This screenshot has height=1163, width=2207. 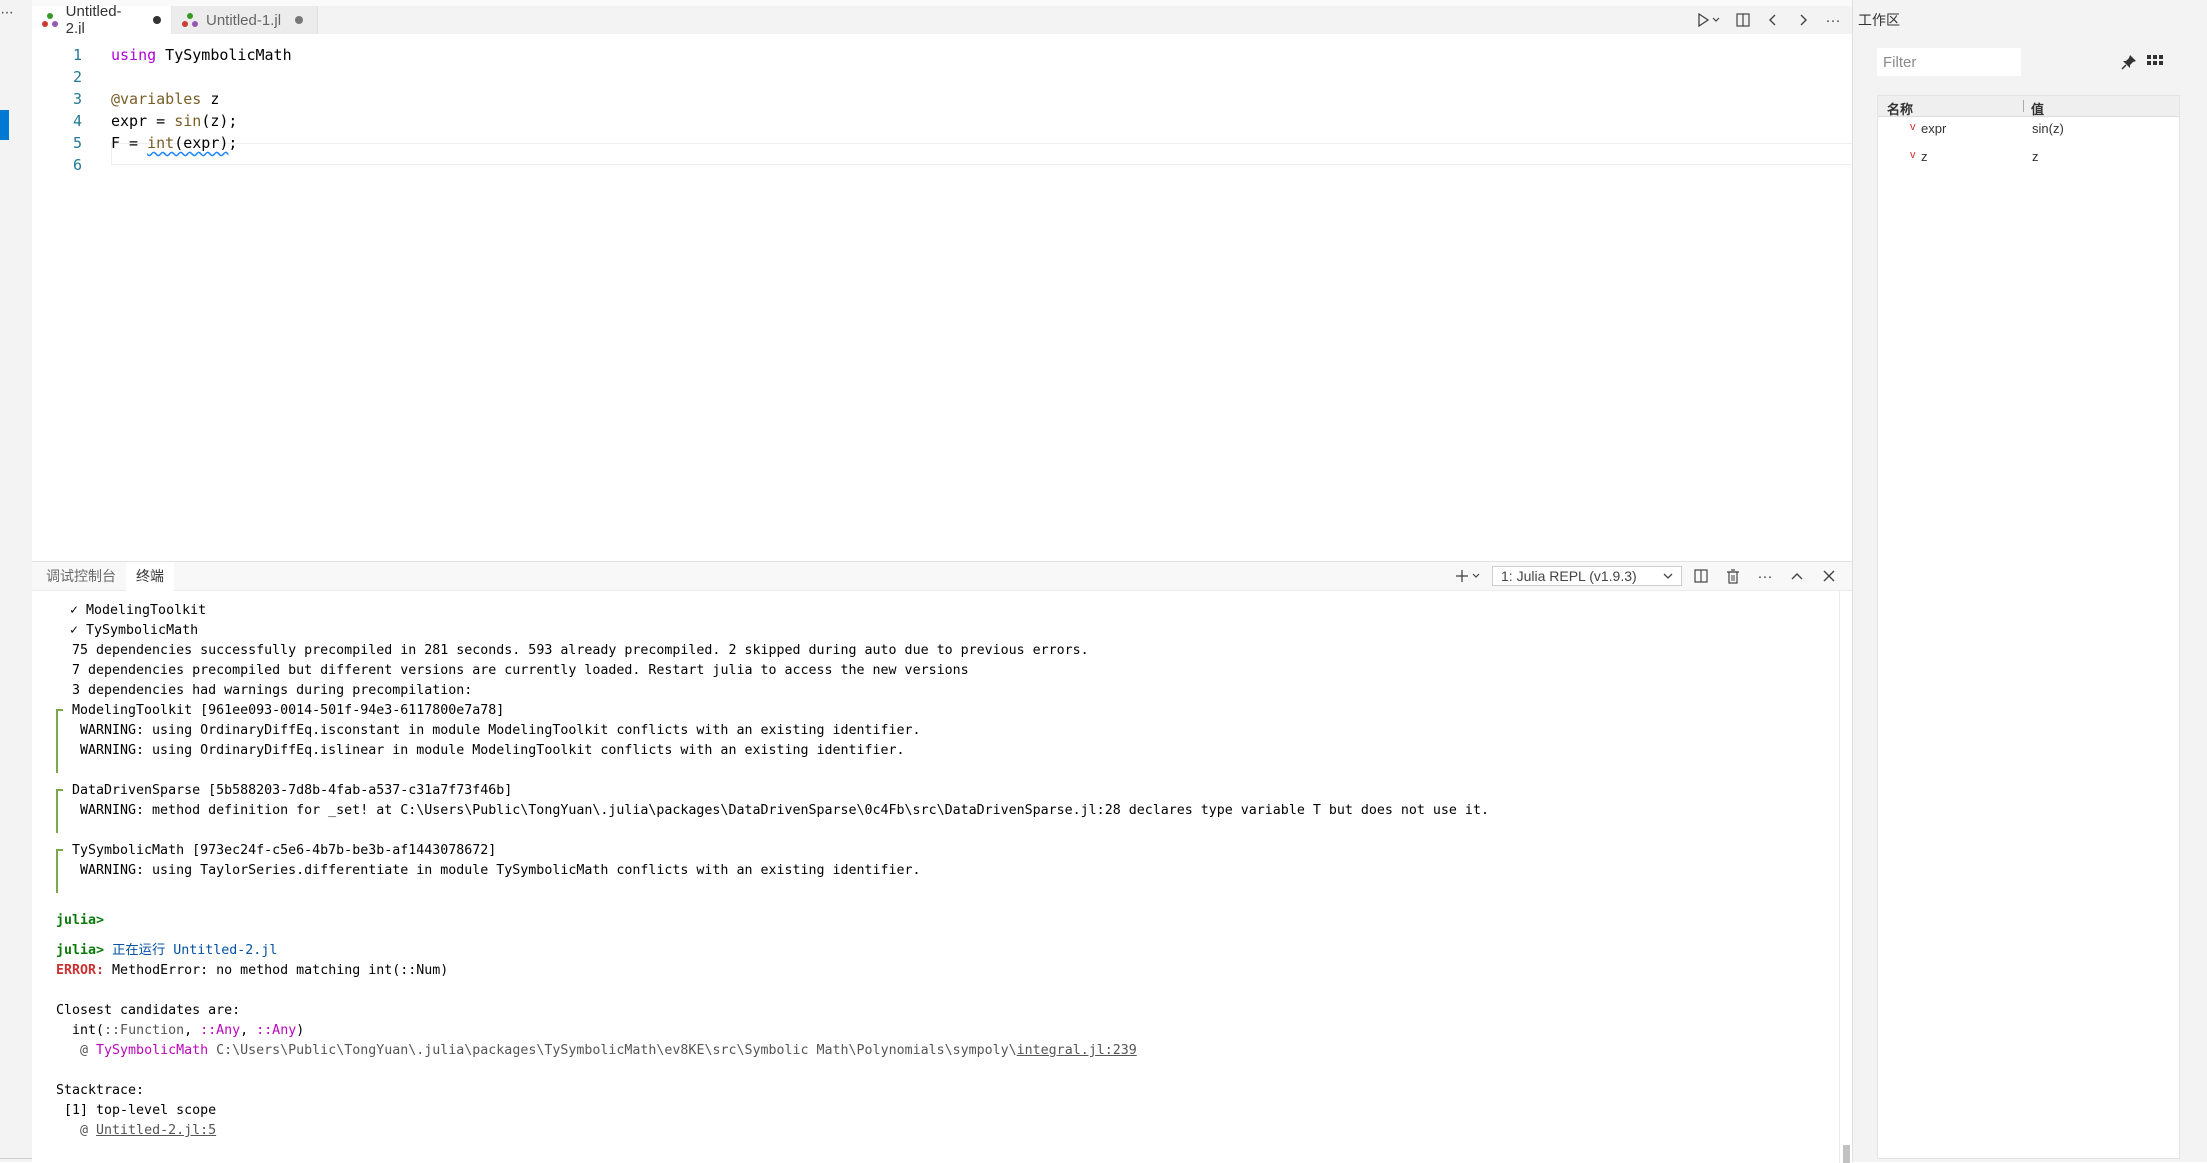 I want to click on code-text: @variables z, so click(x=165, y=99).